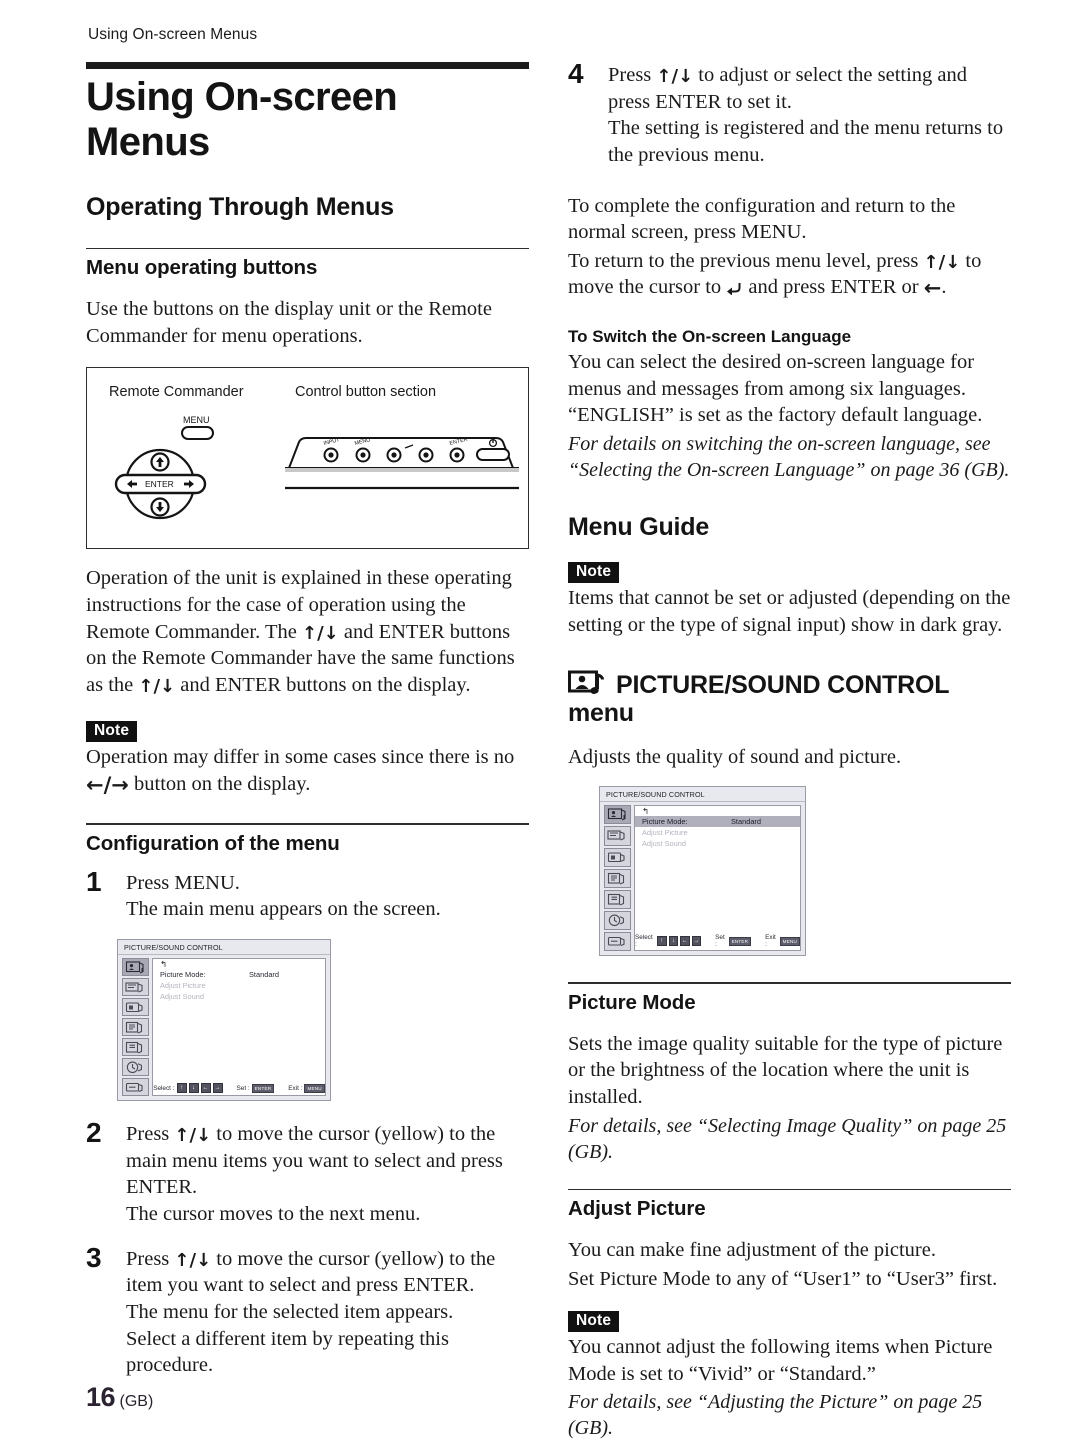 The width and height of the screenshot is (1080, 1441). What do you see at coordinates (135, 967) in the screenshot?
I see `osd-icon-picture-sound` at bounding box center [135, 967].